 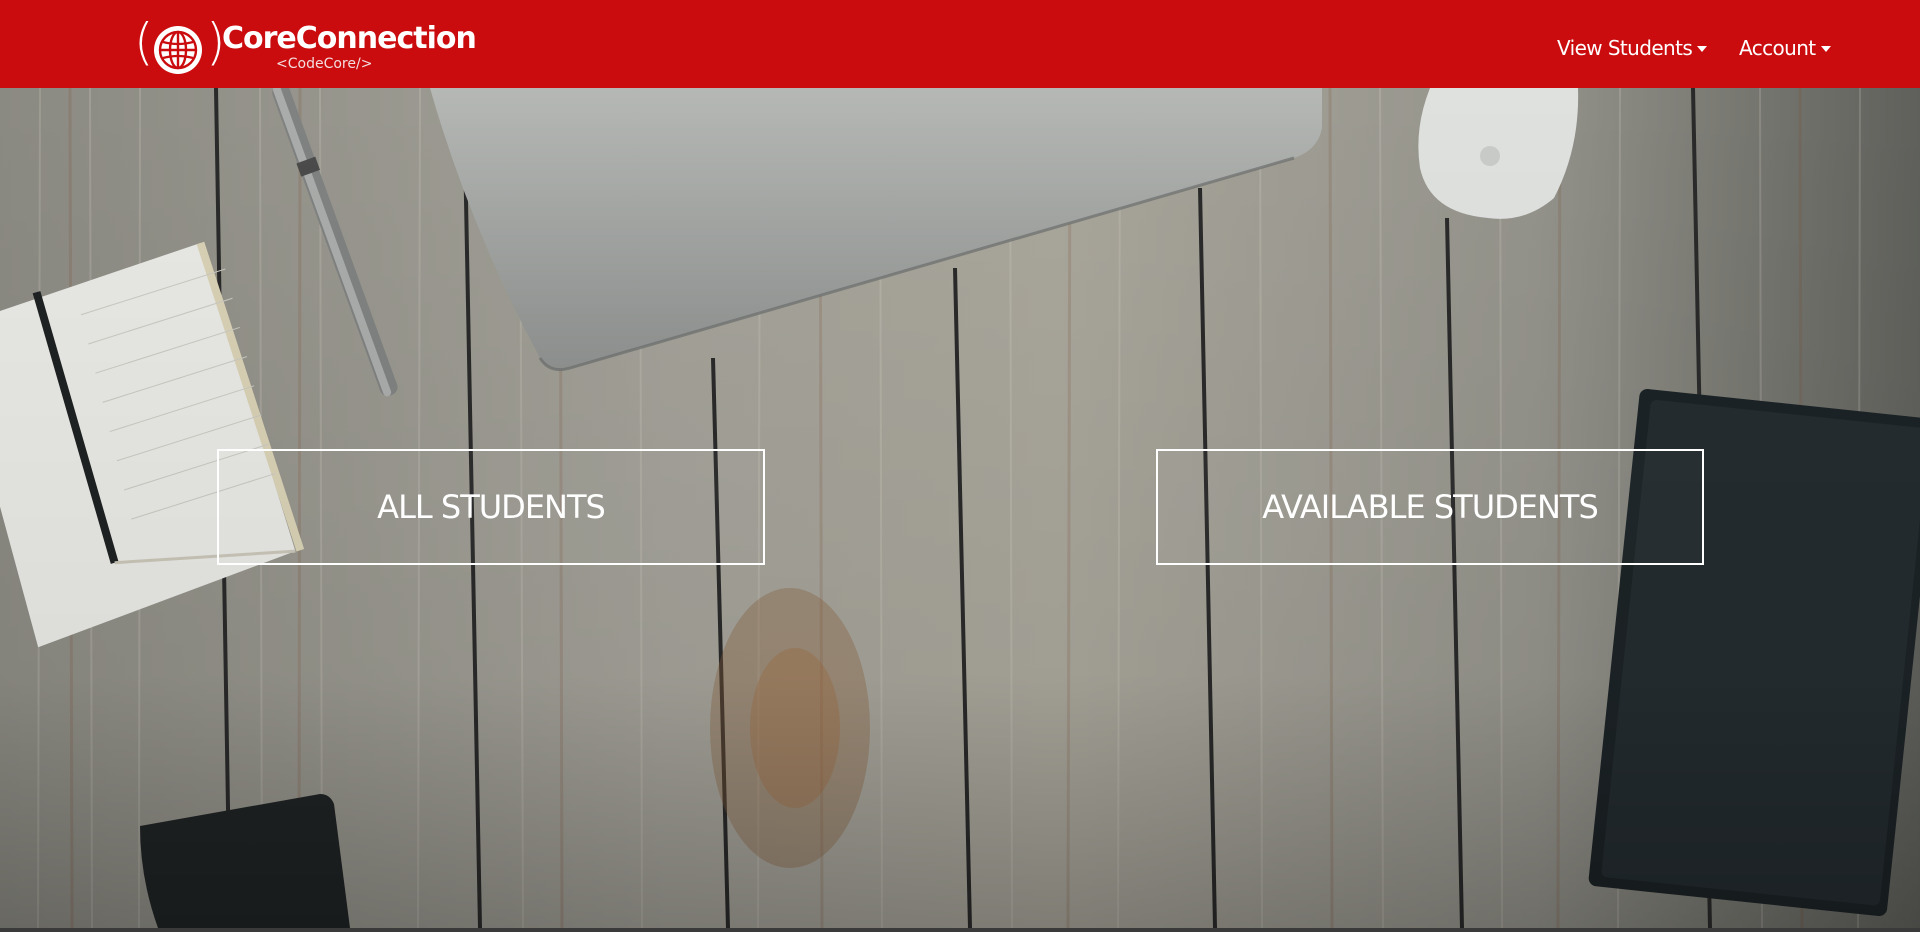 I want to click on account-label: Account, so click(x=1777, y=48).